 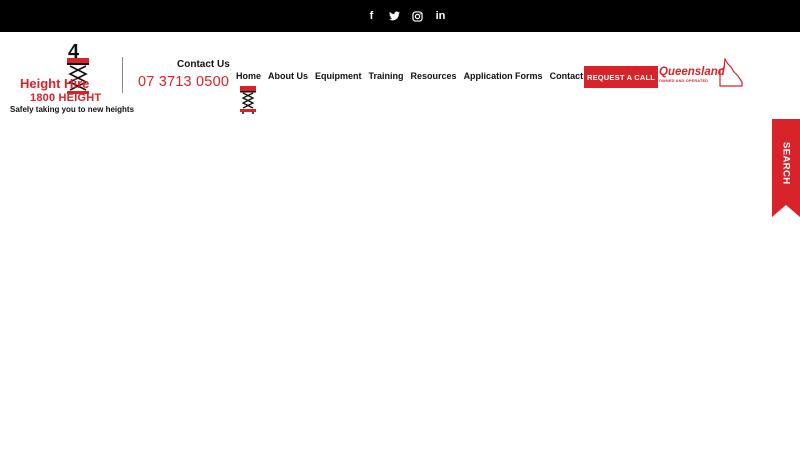 What do you see at coordinates (621, 77) in the screenshot?
I see `request-call-button: REQUEST A CALL` at bounding box center [621, 77].